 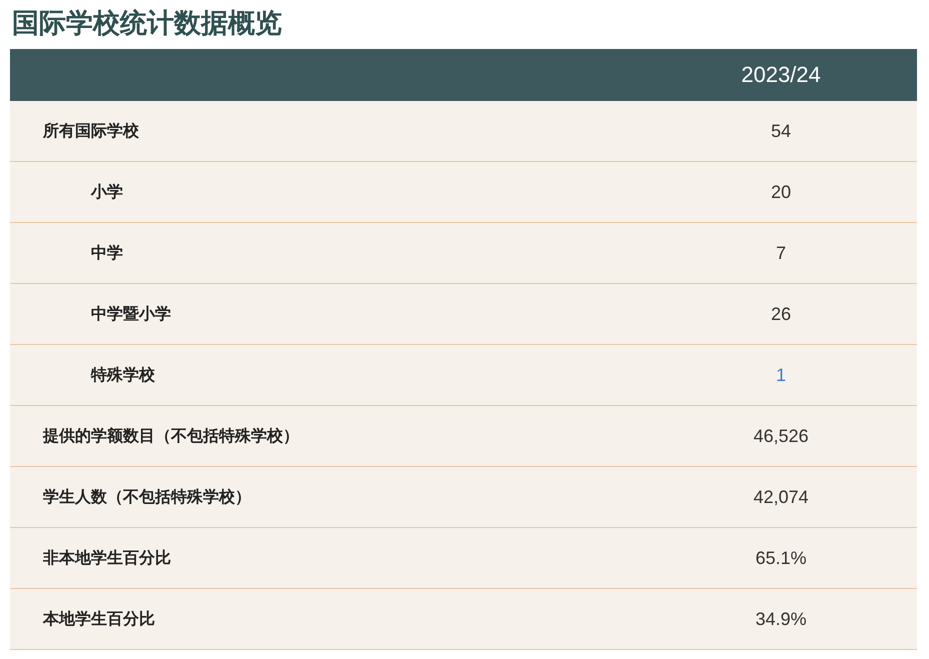 What do you see at coordinates (107, 252) in the screenshot?
I see `row-label: 中学` at bounding box center [107, 252].